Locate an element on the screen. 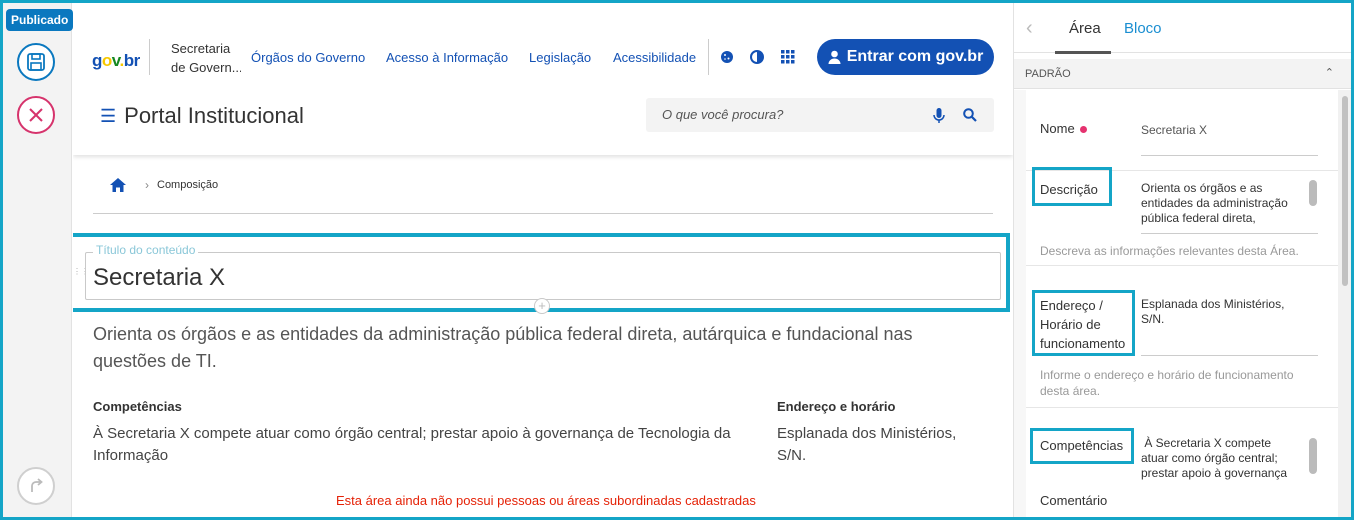 The width and height of the screenshot is (1354, 520). endereco-underline is located at coordinates (1229, 355).